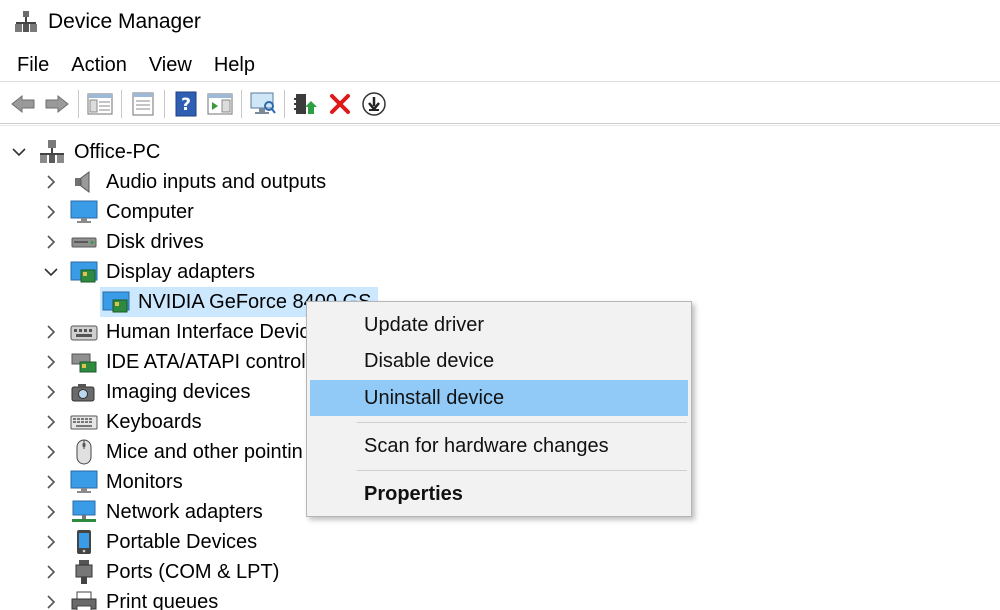 This screenshot has height=610, width=1000. What do you see at coordinates (84, 599) in the screenshot?
I see `printer-icon` at bounding box center [84, 599].